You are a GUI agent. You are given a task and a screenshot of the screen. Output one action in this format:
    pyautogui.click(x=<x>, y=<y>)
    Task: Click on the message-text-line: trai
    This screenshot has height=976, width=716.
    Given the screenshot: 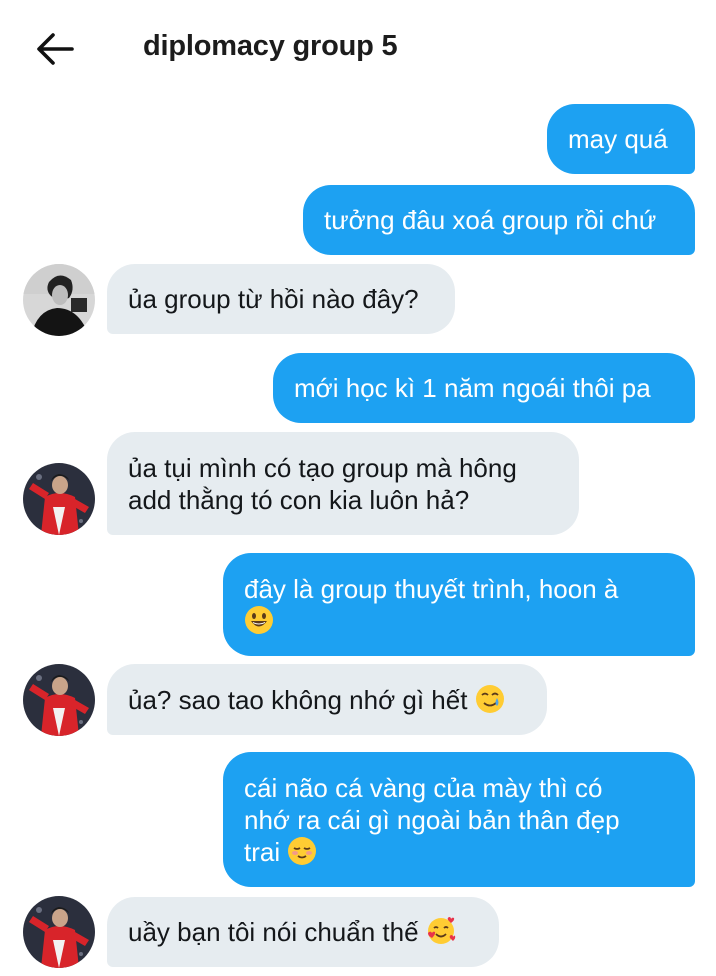 What is the action you would take?
    pyautogui.click(x=459, y=852)
    